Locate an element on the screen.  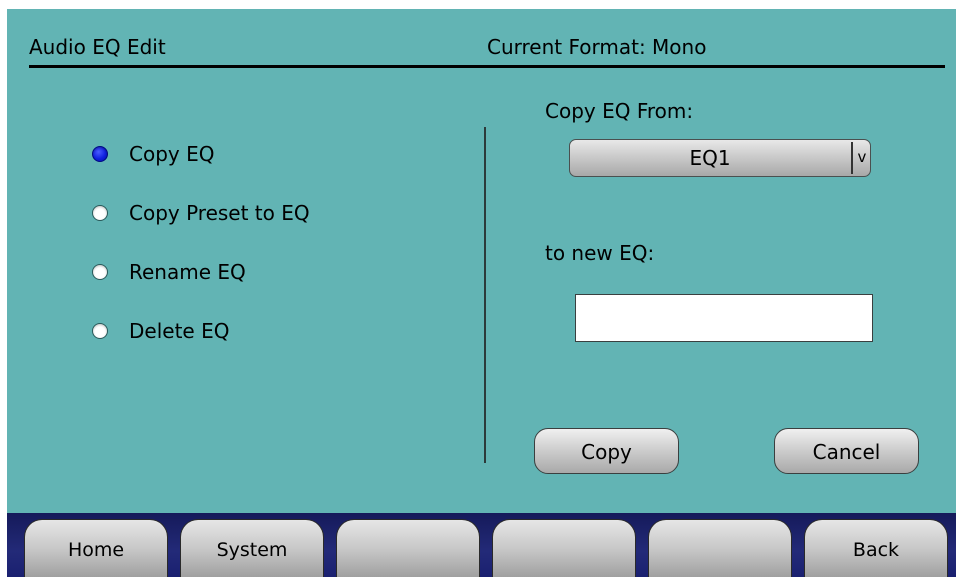
copy-from-dropdown: EQ1 v is located at coordinates (720, 158).